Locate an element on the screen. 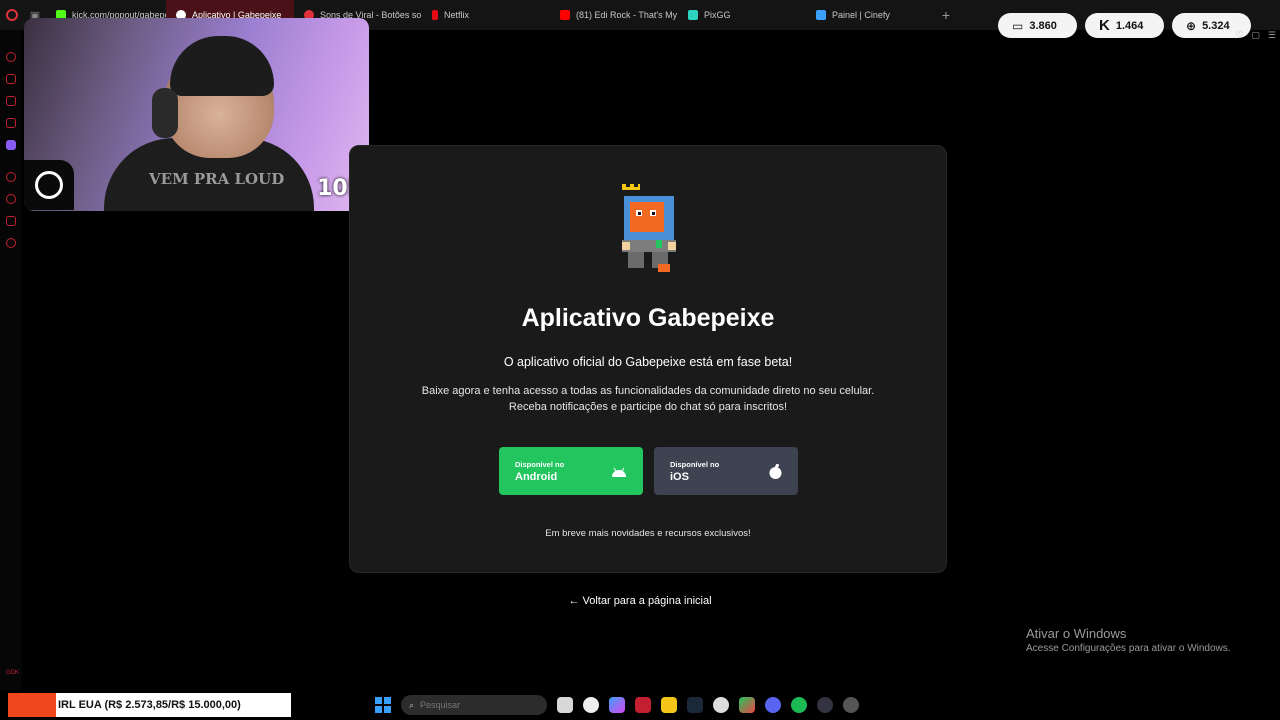  twitch-icon: ▭ is located at coordinates (1018, 25).